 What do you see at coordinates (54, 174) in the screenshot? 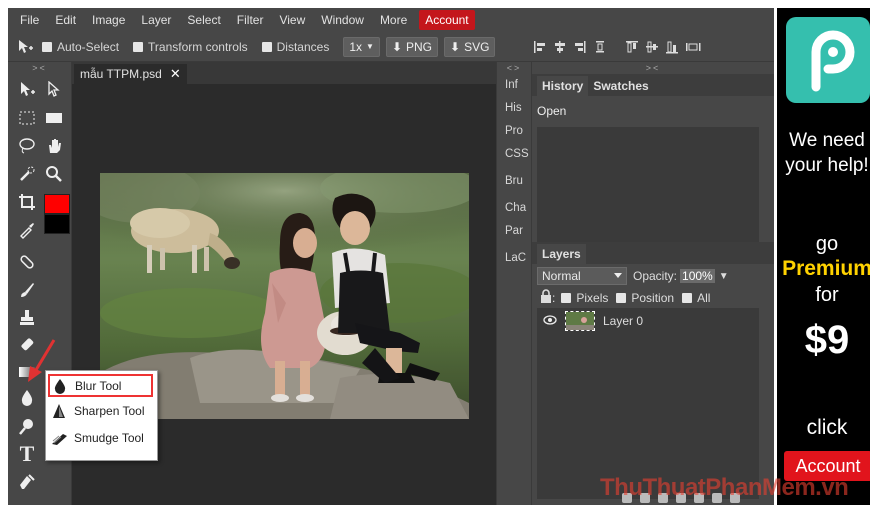
I see `zoom-tool-icon` at bounding box center [54, 174].